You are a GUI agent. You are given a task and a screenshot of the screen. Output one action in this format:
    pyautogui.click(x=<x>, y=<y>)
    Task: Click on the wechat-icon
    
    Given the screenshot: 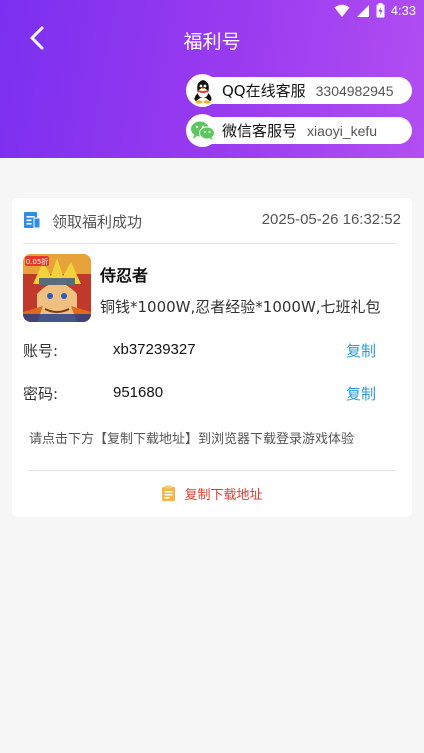 What is the action you would take?
    pyautogui.click(x=202, y=130)
    